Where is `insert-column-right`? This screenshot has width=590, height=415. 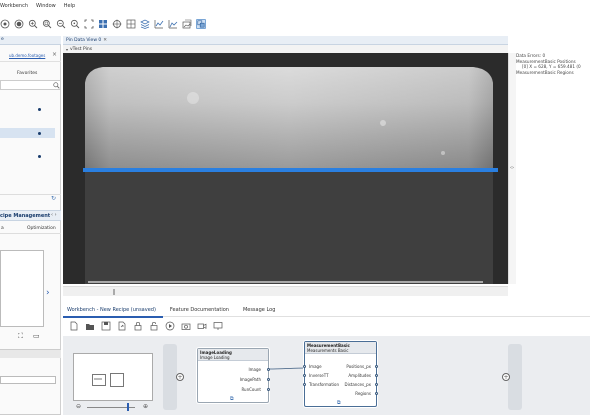 insert-column-right is located at coordinates (515, 377).